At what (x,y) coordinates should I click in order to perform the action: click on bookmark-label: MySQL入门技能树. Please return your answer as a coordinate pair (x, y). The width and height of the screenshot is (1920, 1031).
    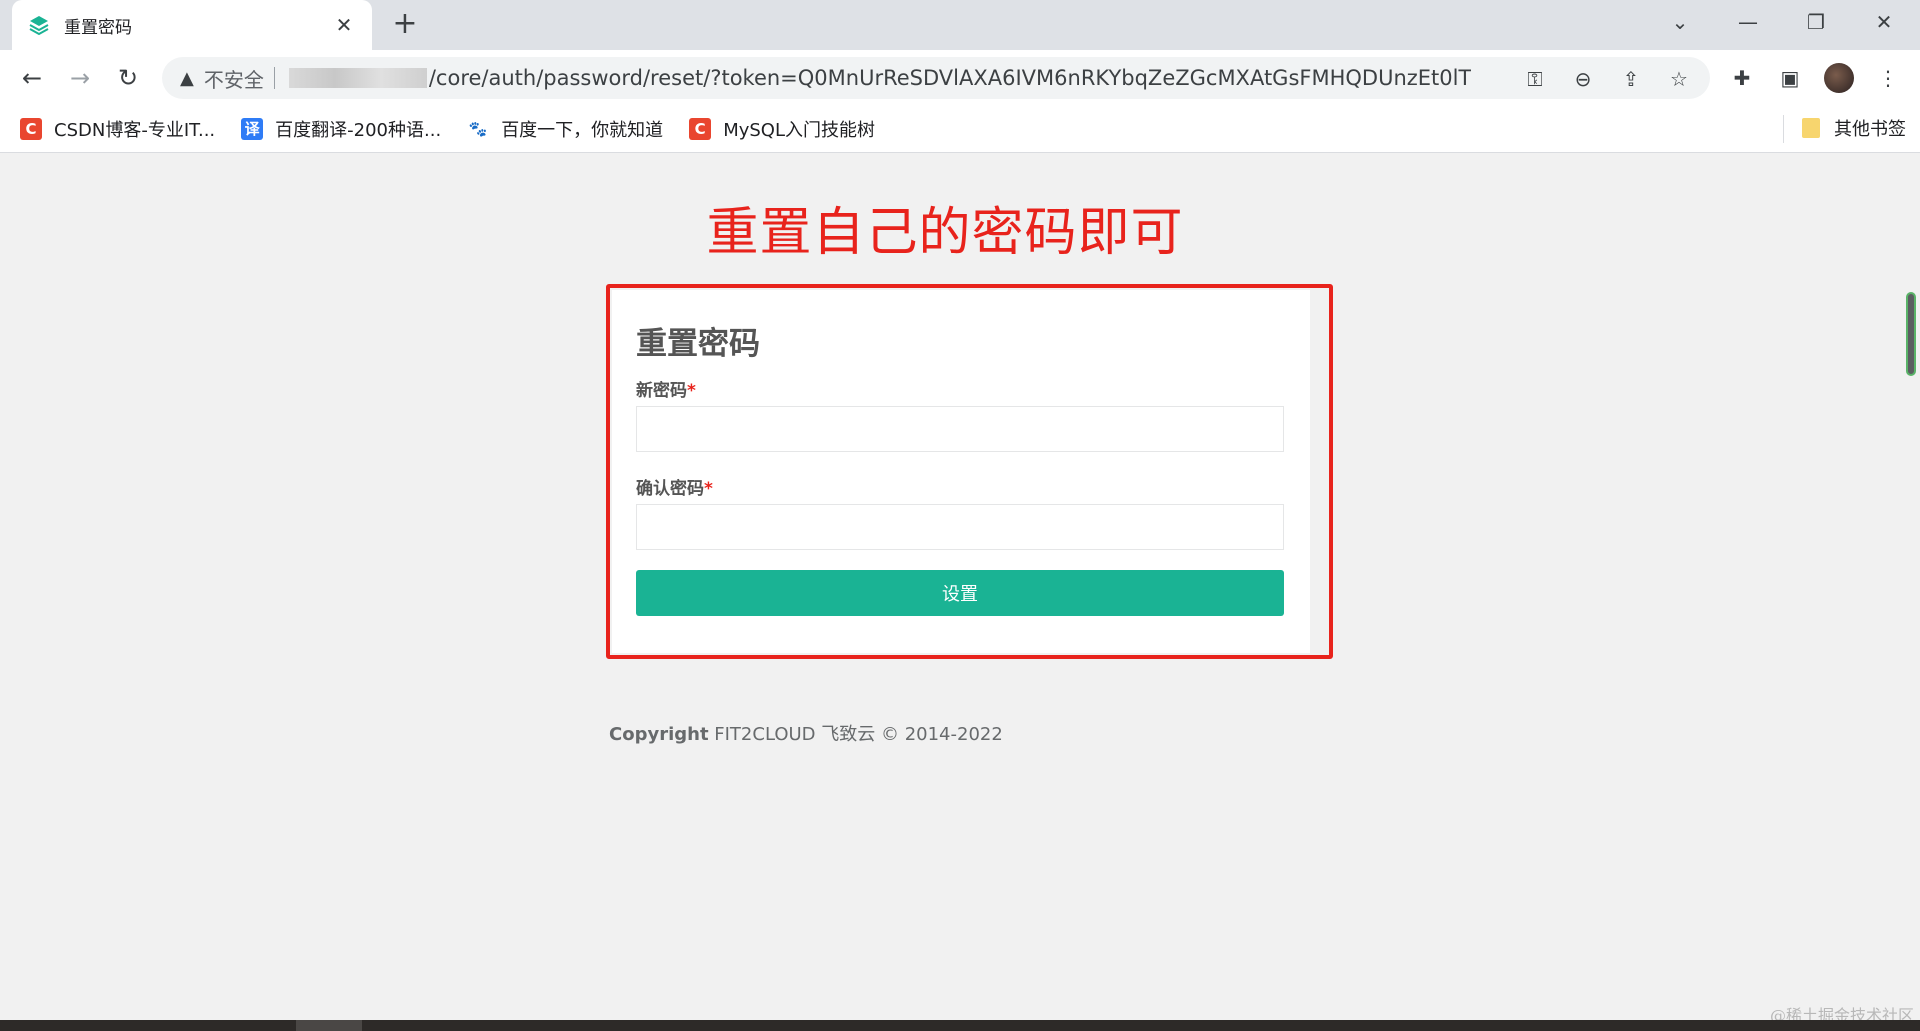
    Looking at the image, I should click on (799, 130).